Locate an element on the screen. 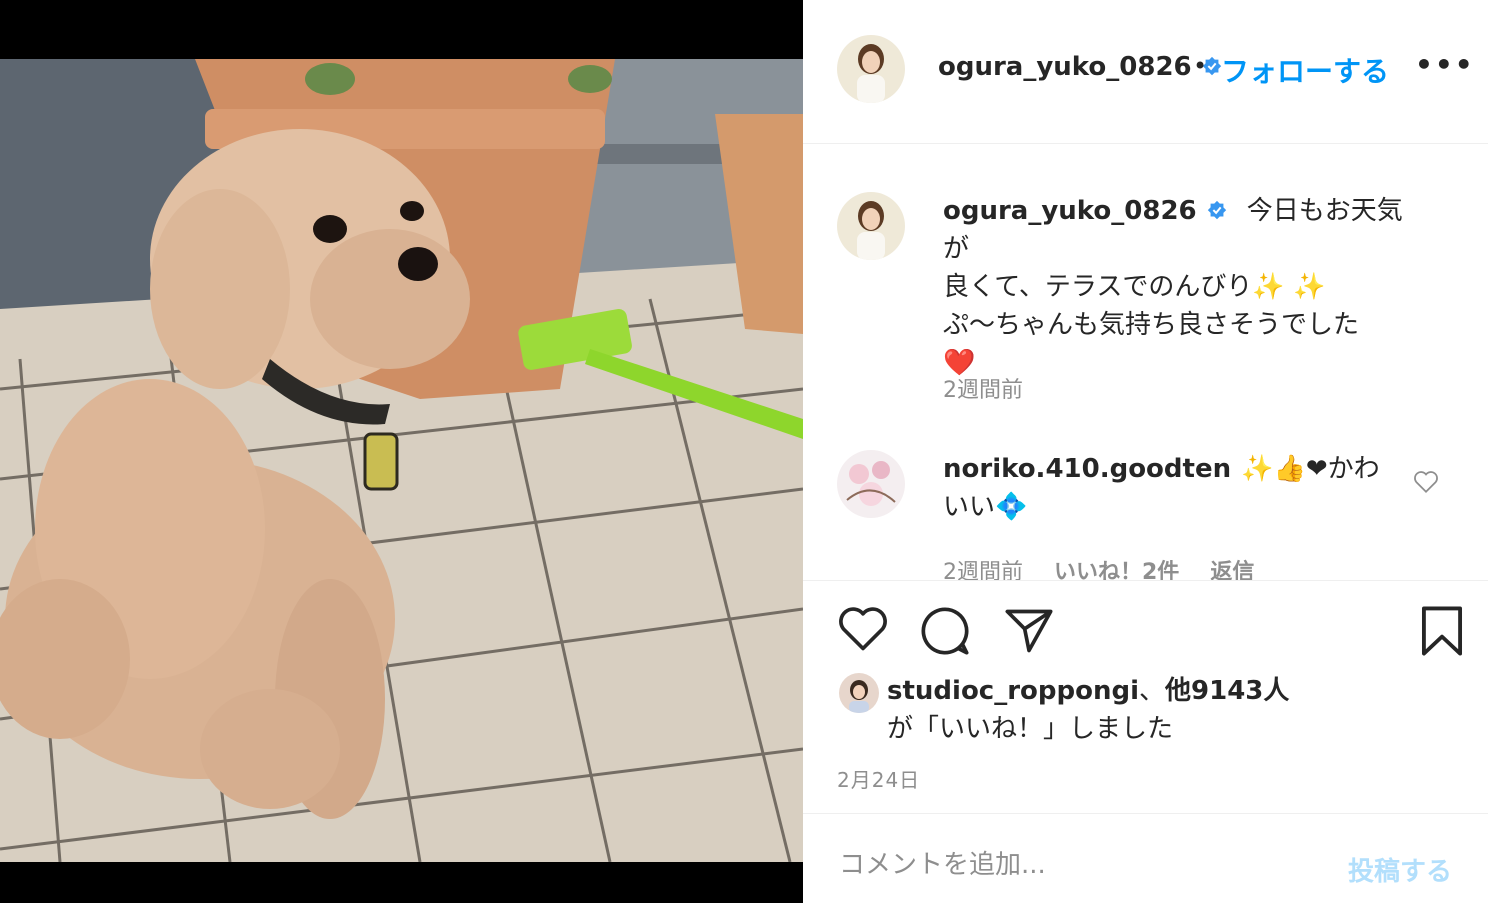 This screenshot has height=903, width=1488. liker-username: studioc_roppongi is located at coordinates (1013, 691).